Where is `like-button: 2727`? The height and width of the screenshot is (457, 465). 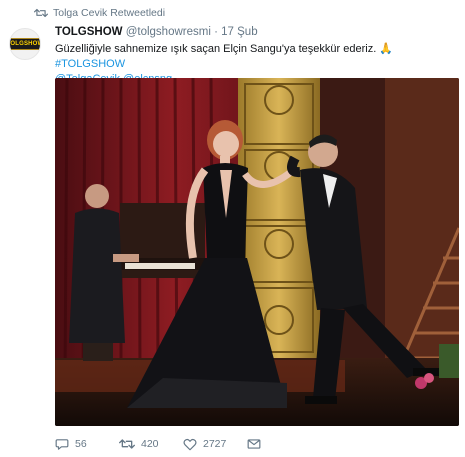
like-button: 2727 is located at coordinates (215, 444).